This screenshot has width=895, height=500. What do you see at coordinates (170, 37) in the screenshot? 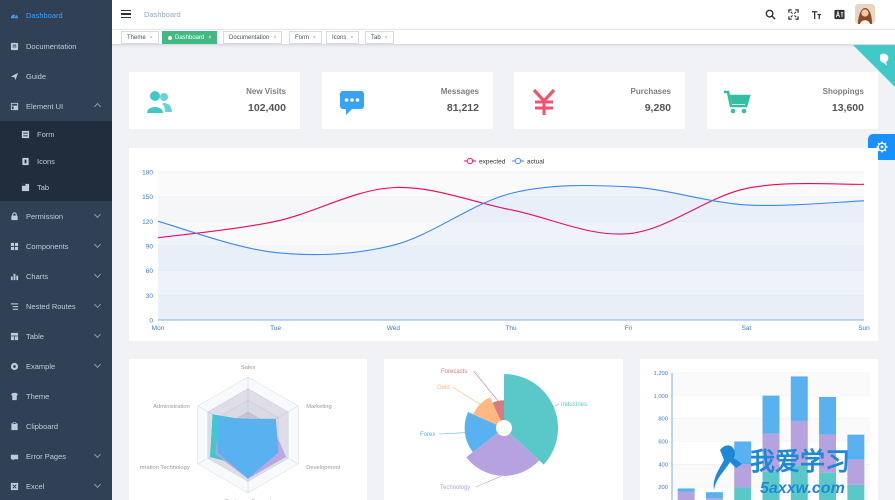
I see `active-dot-icon` at bounding box center [170, 37].